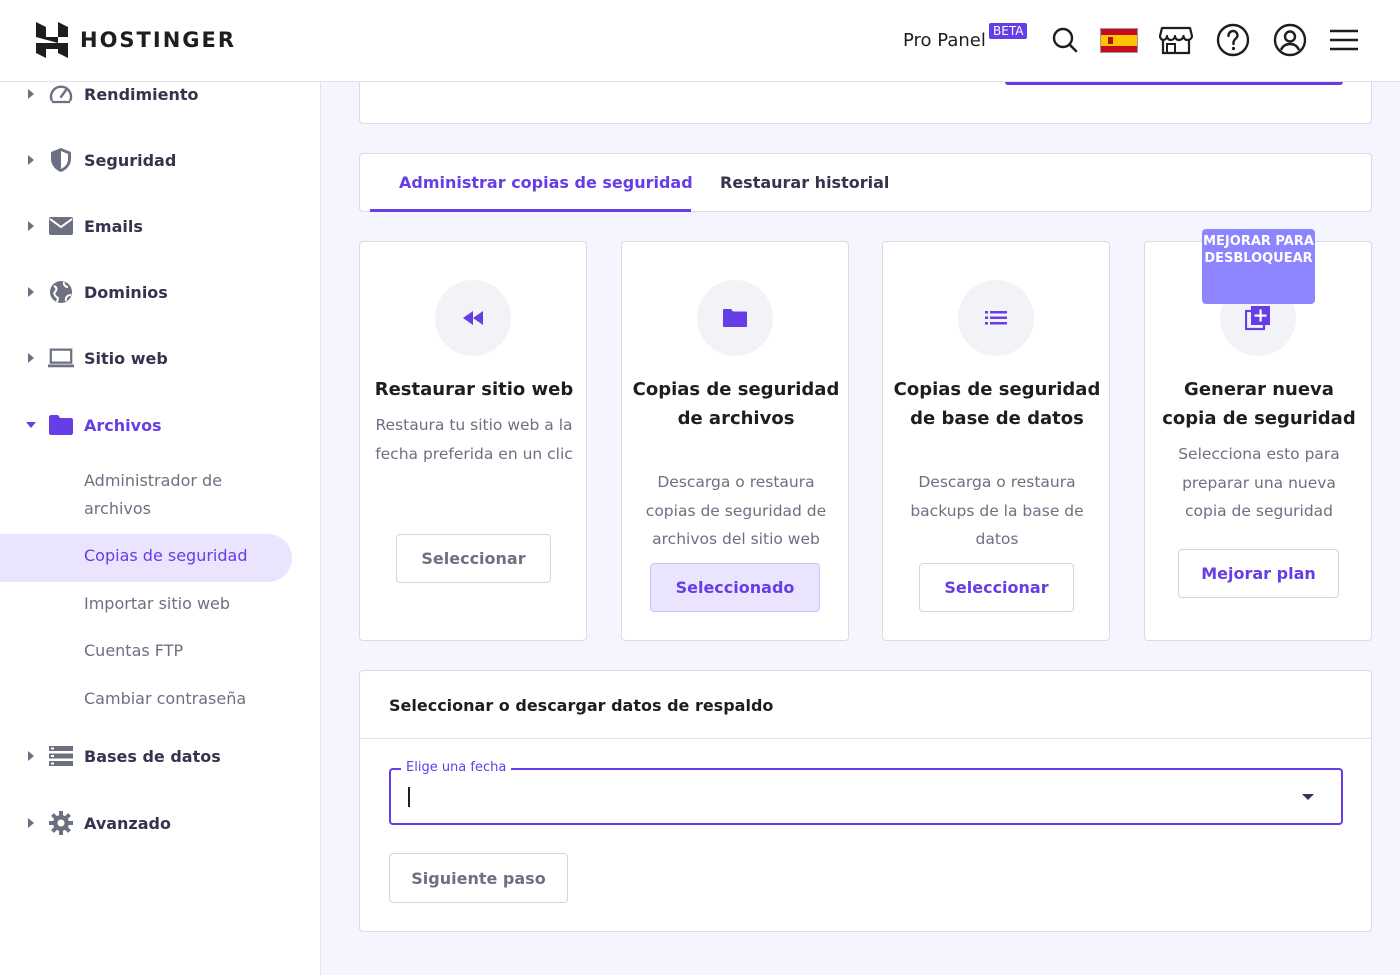 This screenshot has width=1400, height=975. What do you see at coordinates (160, 226) in the screenshot?
I see `sidebar-item-emails: Emails` at bounding box center [160, 226].